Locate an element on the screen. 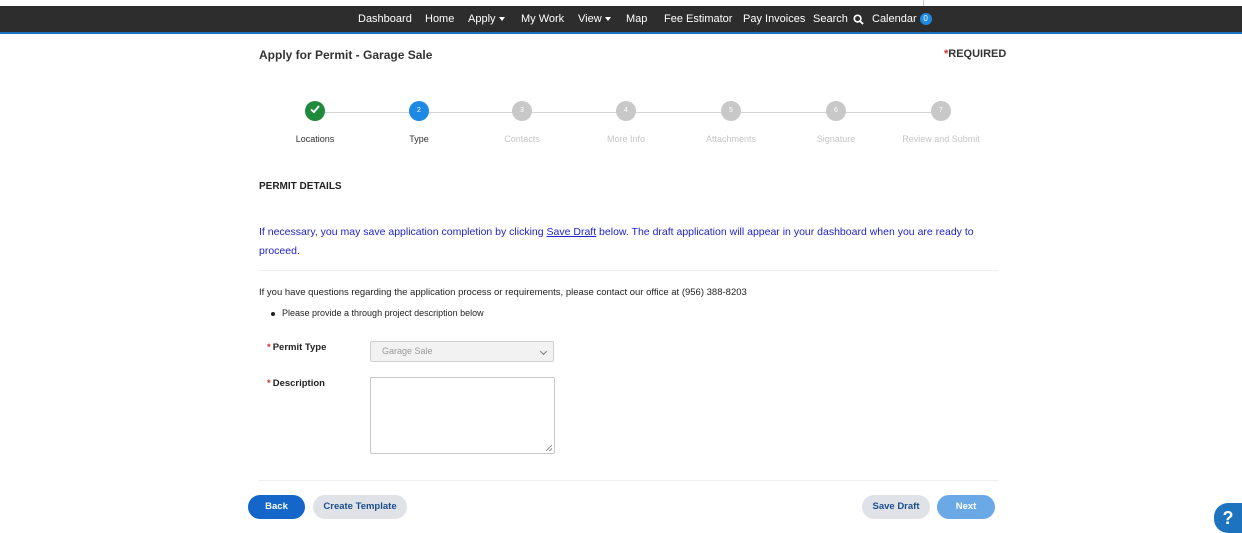 The width and height of the screenshot is (1242, 533). step-number: 2 is located at coordinates (419, 111).